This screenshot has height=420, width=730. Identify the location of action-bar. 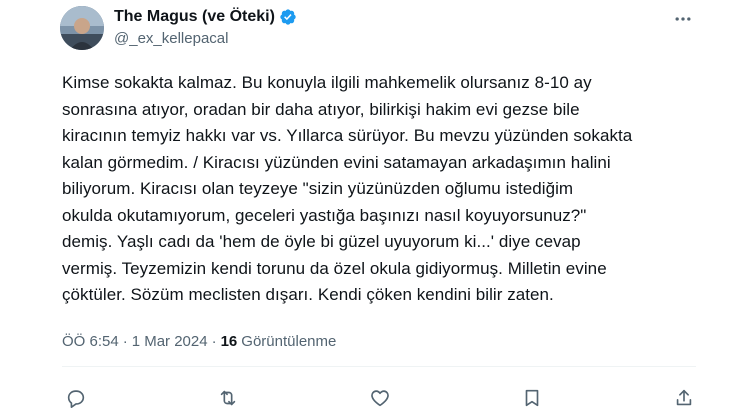
(380, 400).